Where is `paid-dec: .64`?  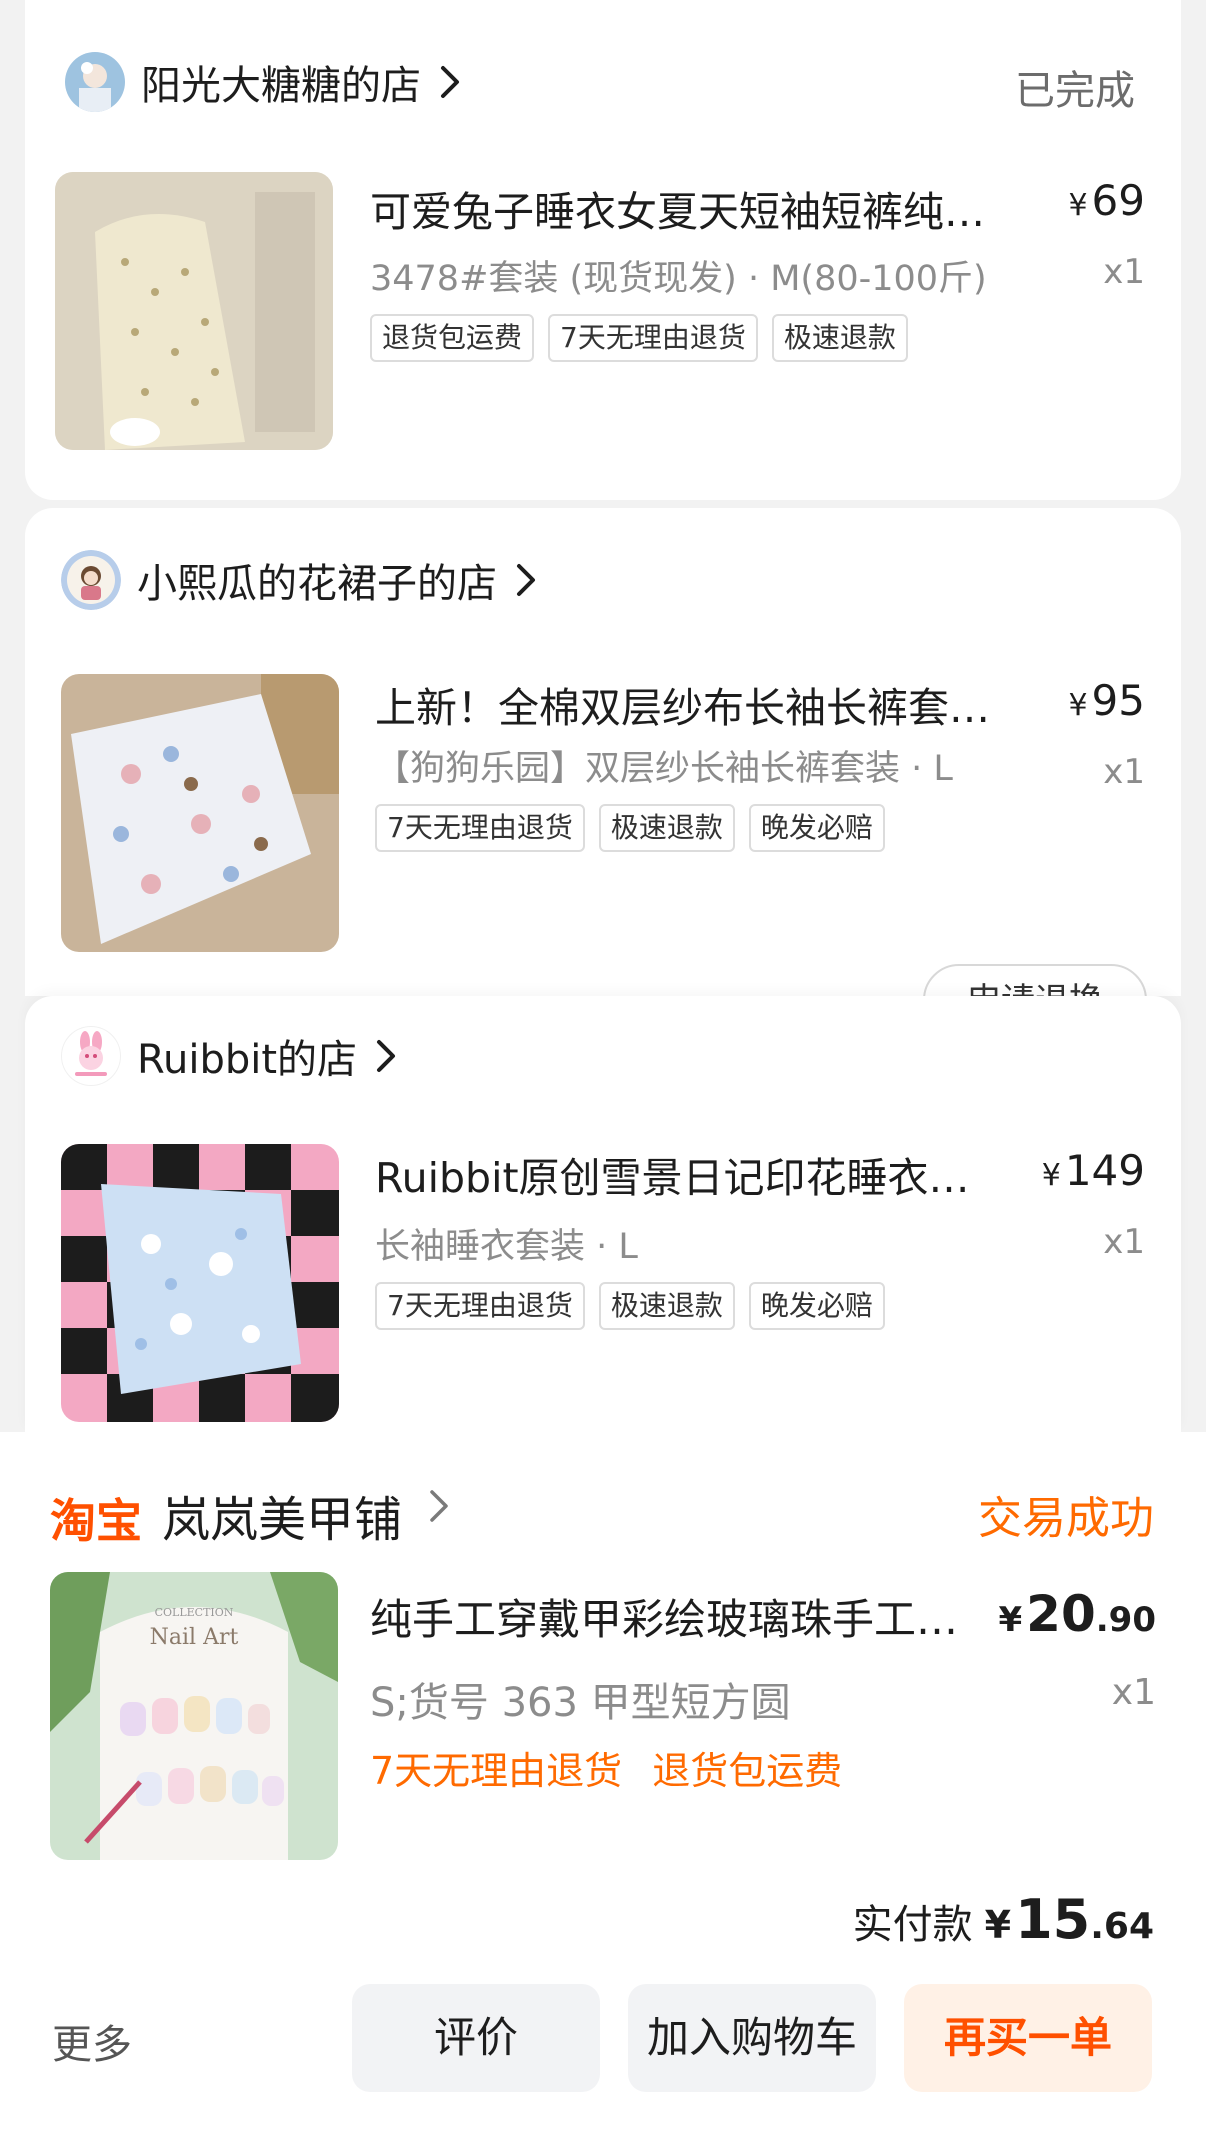 paid-dec: .64 is located at coordinates (1122, 1926).